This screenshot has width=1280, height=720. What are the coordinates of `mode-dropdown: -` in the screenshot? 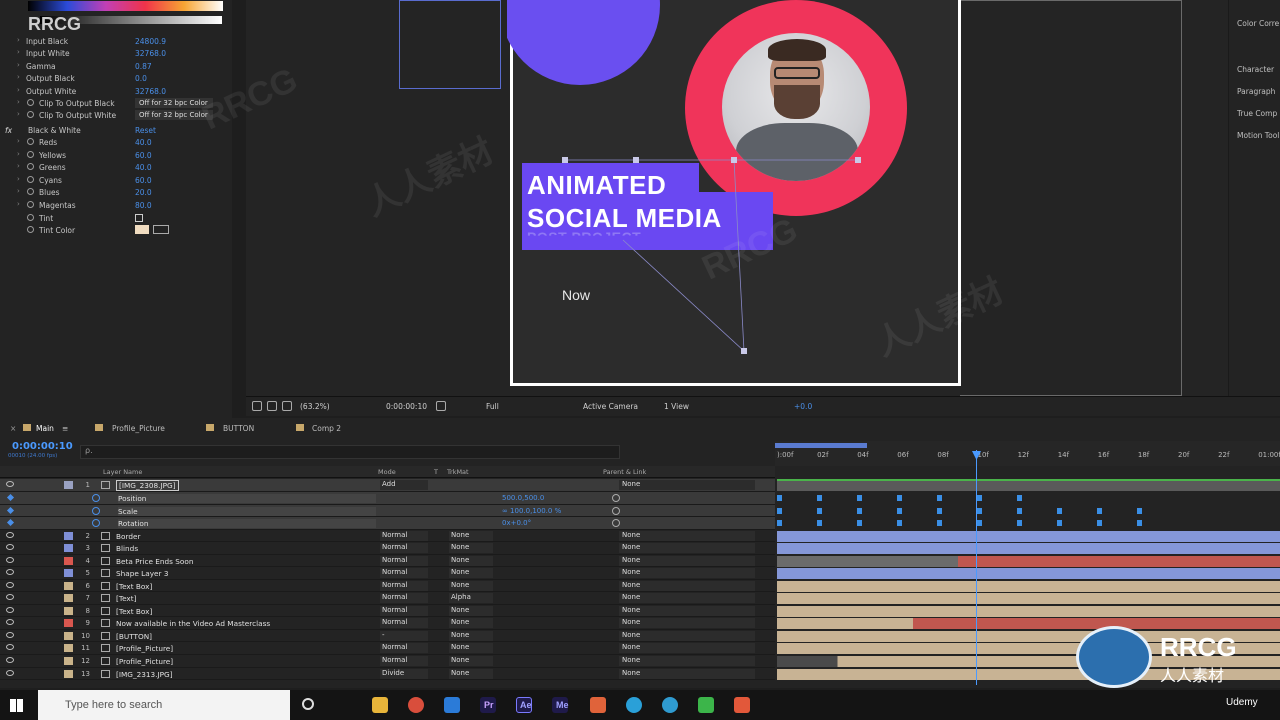 It's located at (404, 635).